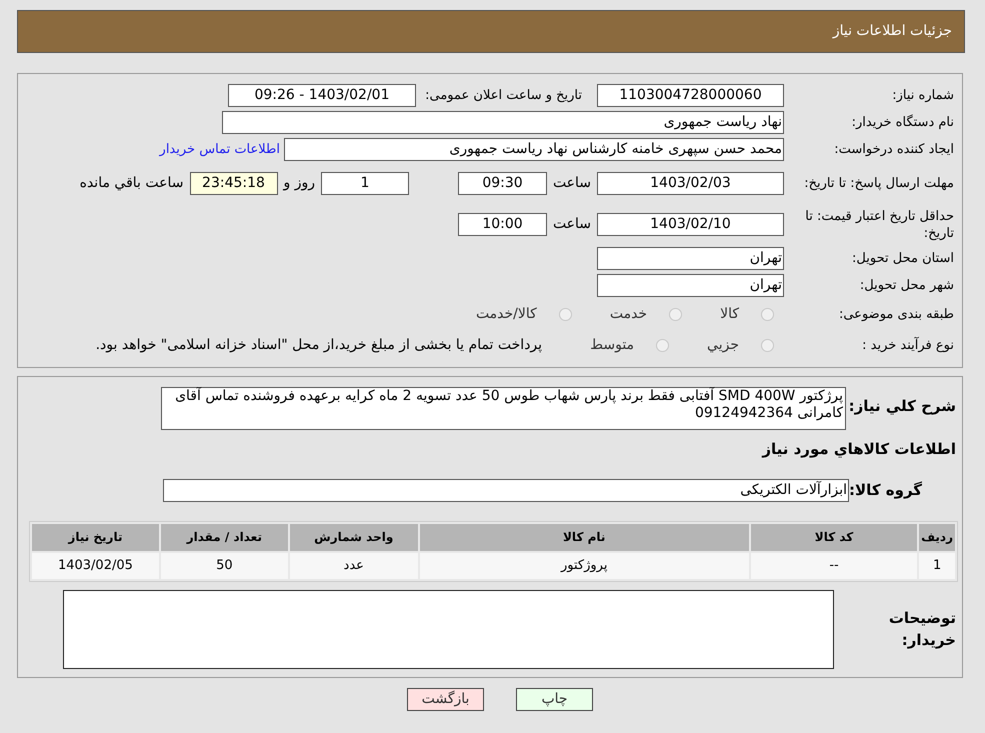 This screenshot has width=985, height=733. What do you see at coordinates (937, 537) in the screenshot?
I see `column-header: ردیف` at bounding box center [937, 537].